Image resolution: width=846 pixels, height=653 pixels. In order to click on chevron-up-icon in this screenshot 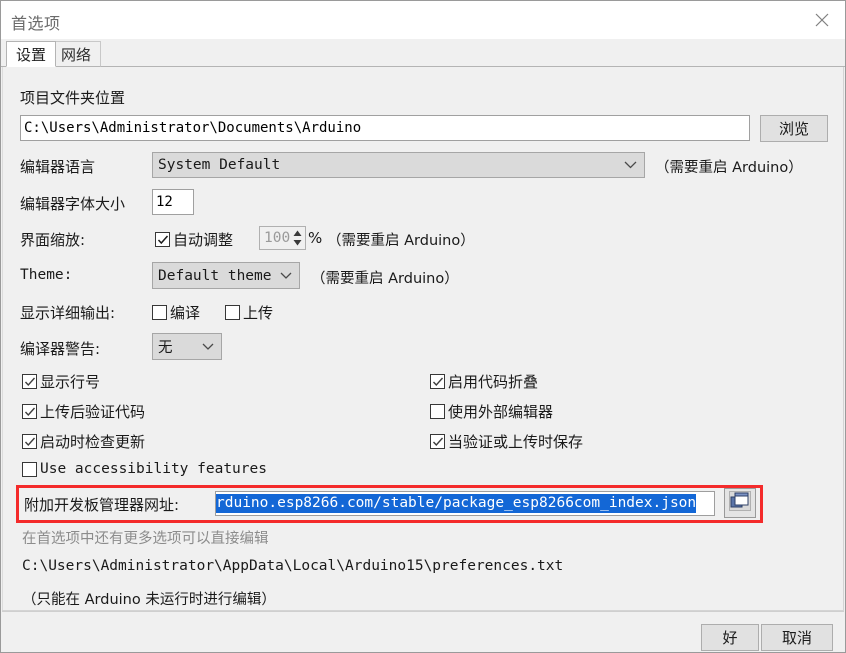, I will do `click(297, 233)`.